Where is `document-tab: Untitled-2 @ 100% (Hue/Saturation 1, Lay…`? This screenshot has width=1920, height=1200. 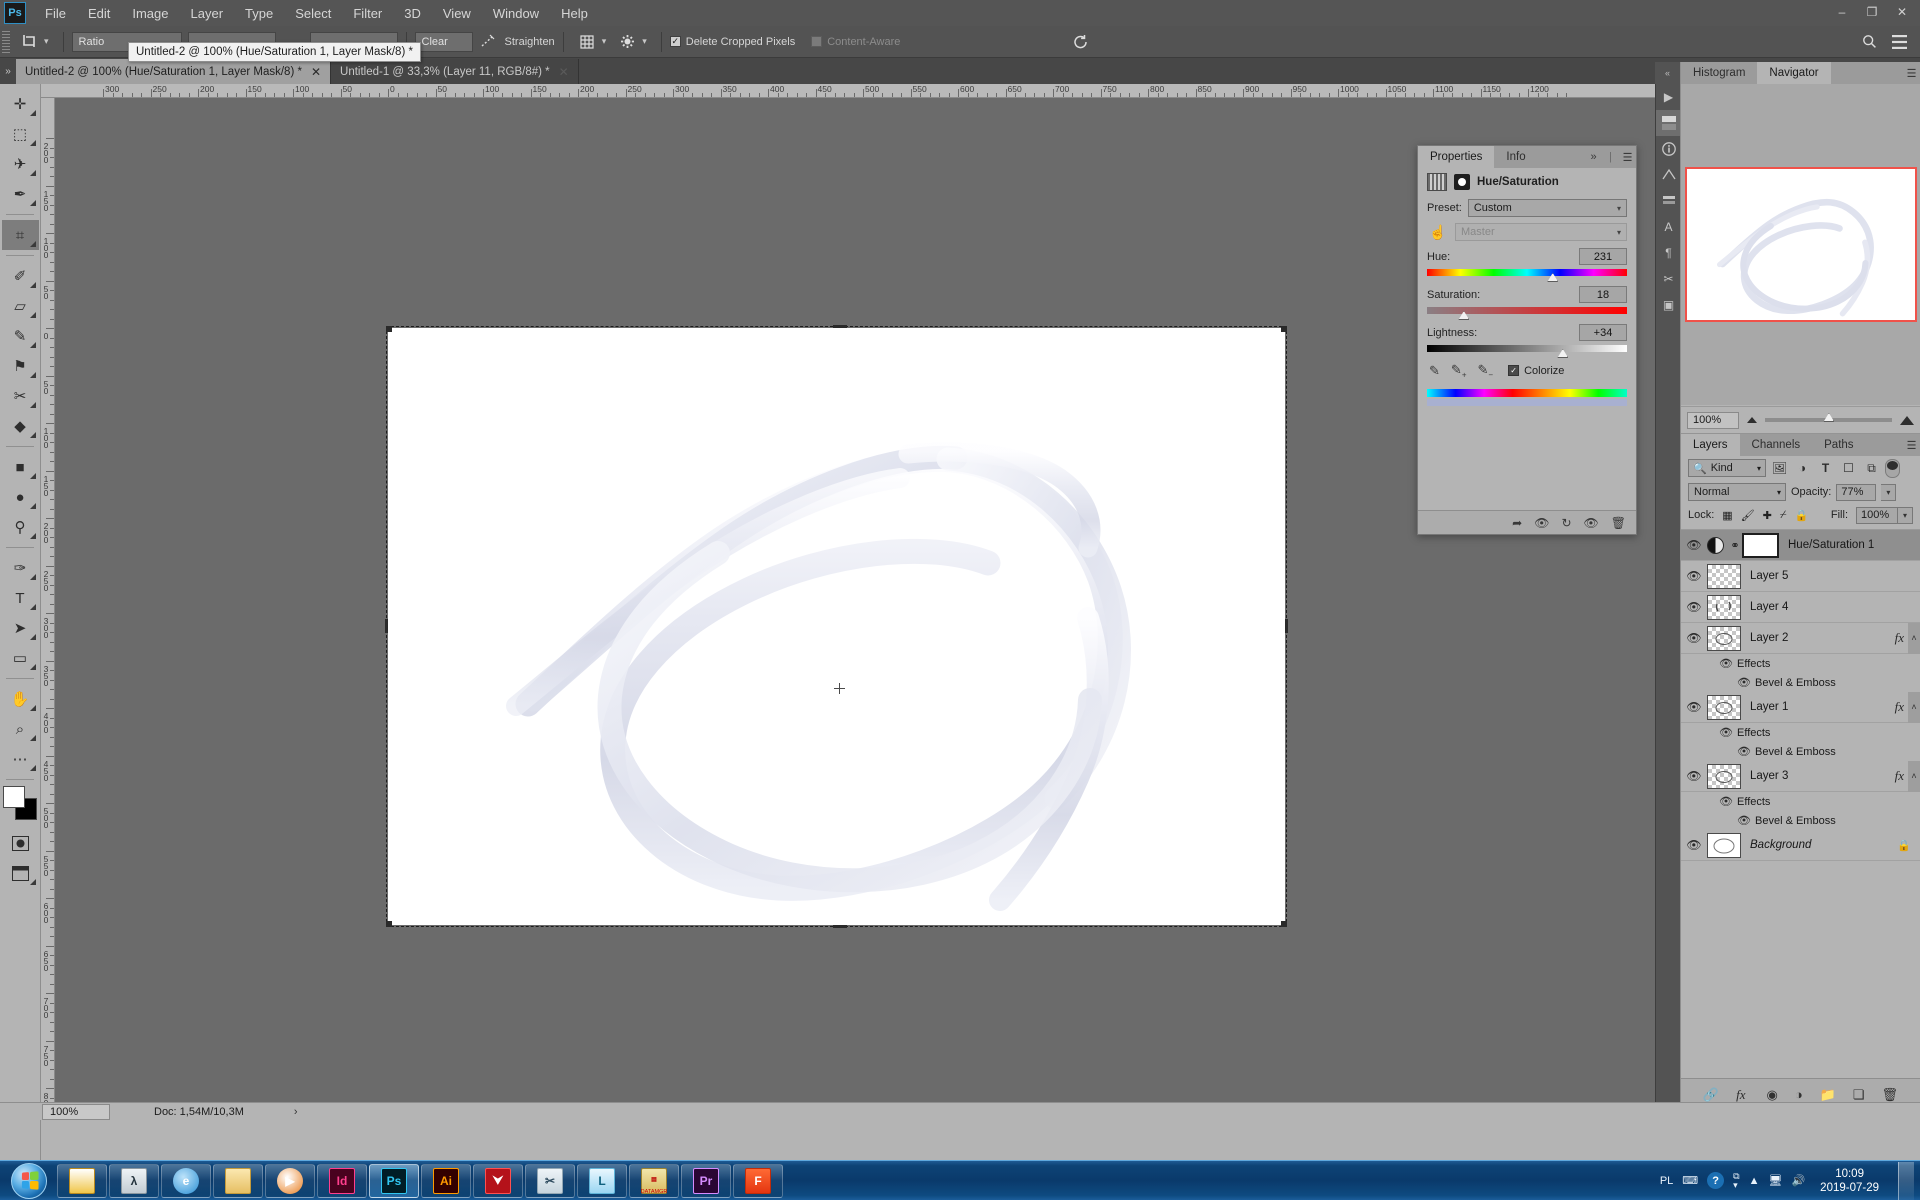
document-tab: Untitled-2 @ 100% (Hue/Saturation 1, Lay… is located at coordinates (174, 71).